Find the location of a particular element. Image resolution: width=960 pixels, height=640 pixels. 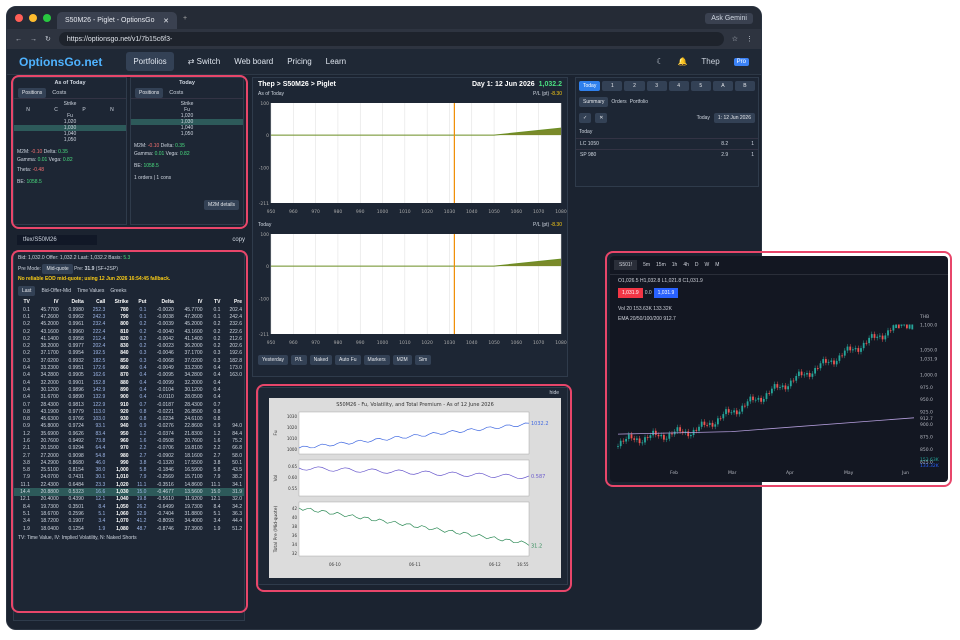

moon-icon: ☾ is located at coordinates (659, 61).